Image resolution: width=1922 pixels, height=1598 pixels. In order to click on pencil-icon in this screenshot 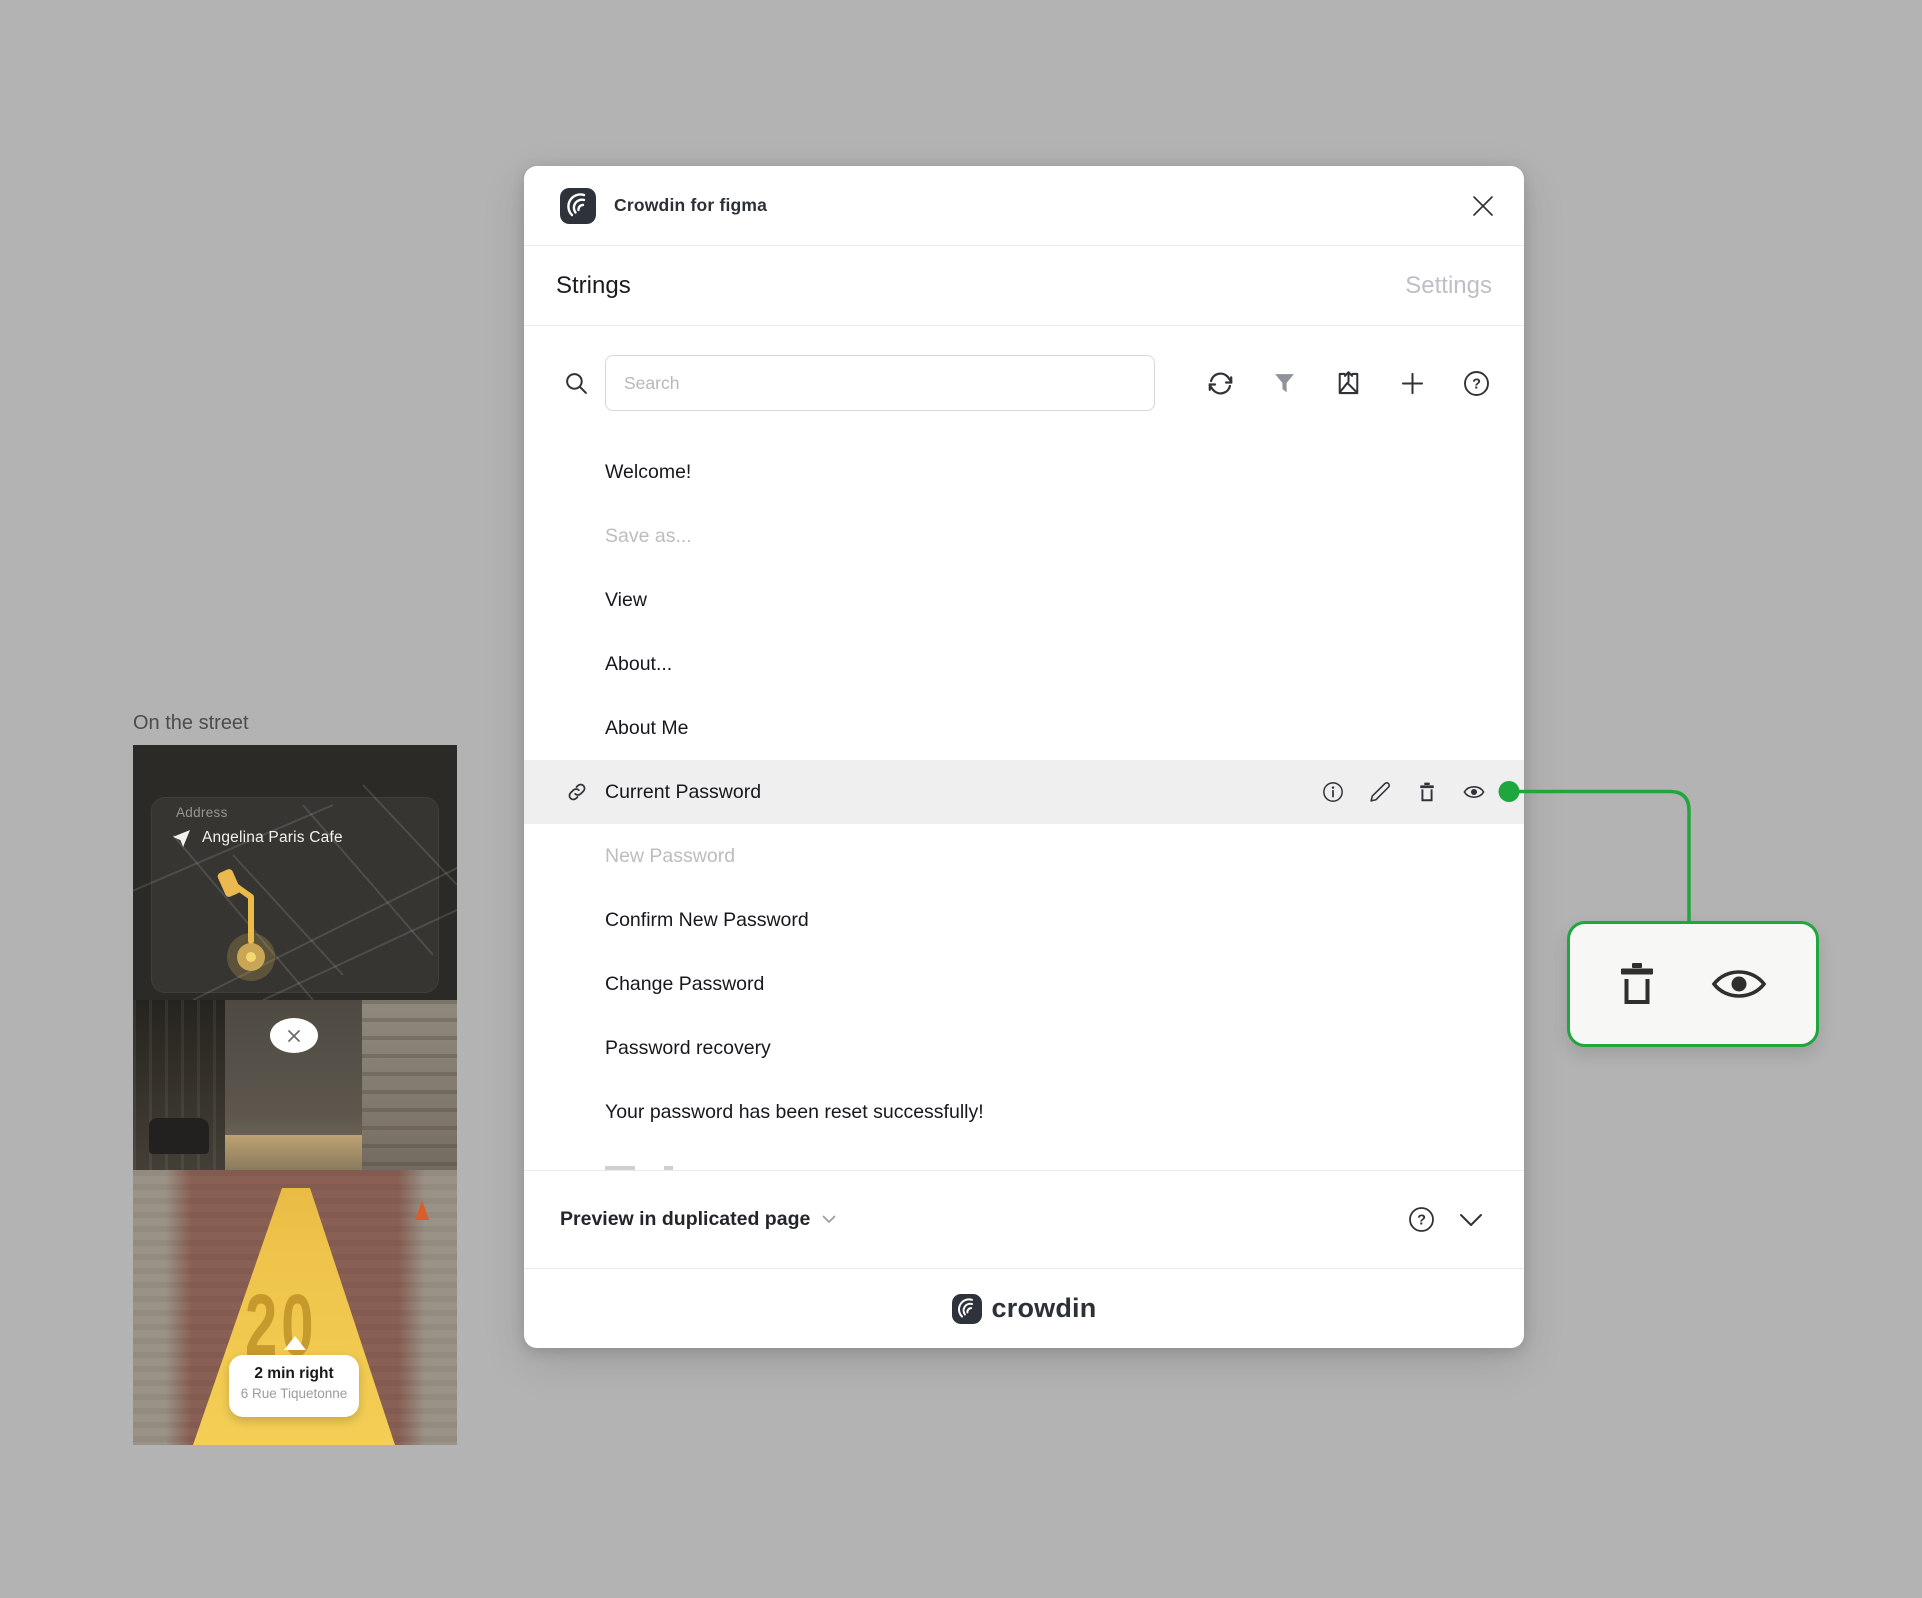, I will do `click(1380, 792)`.